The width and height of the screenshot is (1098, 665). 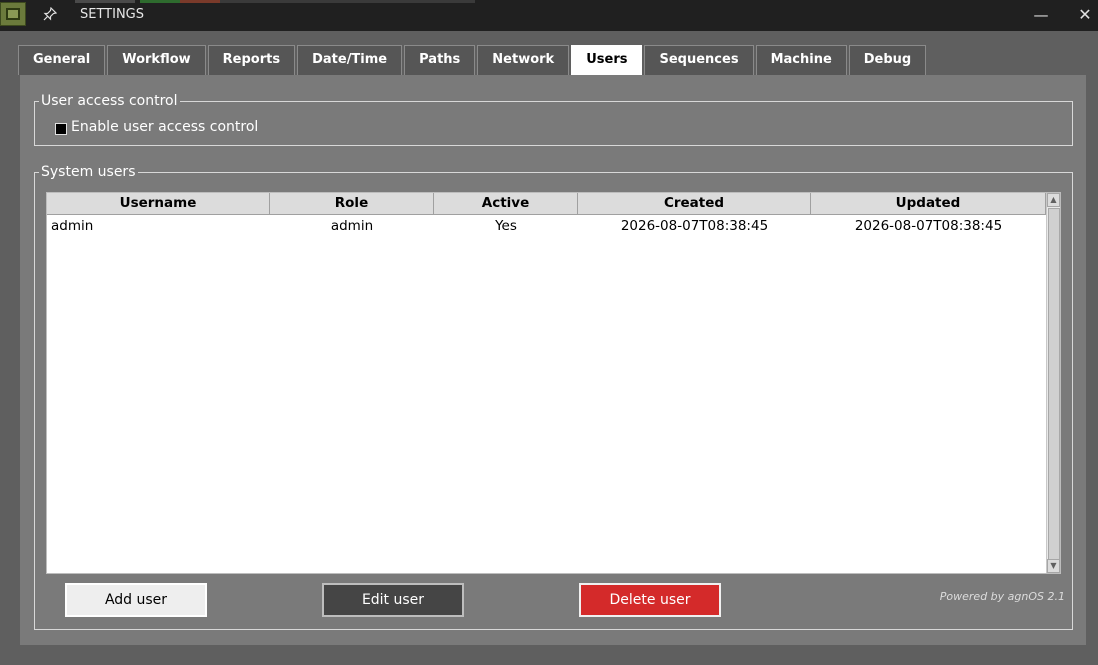 What do you see at coordinates (350, 60) in the screenshot?
I see `tab-date-time: Date/Time` at bounding box center [350, 60].